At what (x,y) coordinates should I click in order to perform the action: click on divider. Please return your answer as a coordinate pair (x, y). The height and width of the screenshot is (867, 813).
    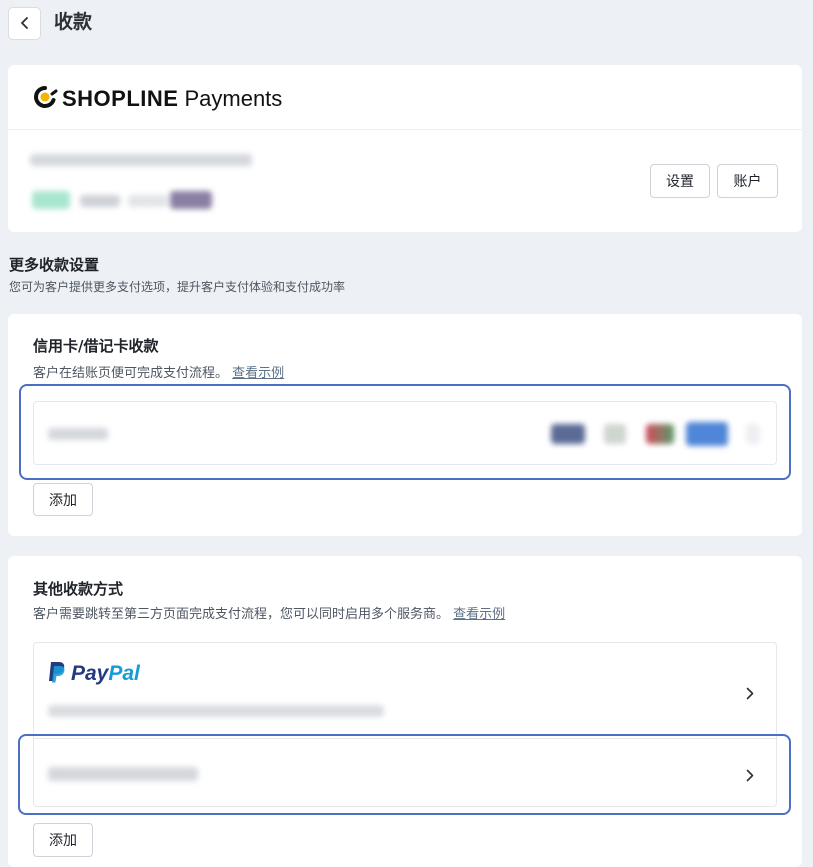
    Looking at the image, I should click on (405, 129).